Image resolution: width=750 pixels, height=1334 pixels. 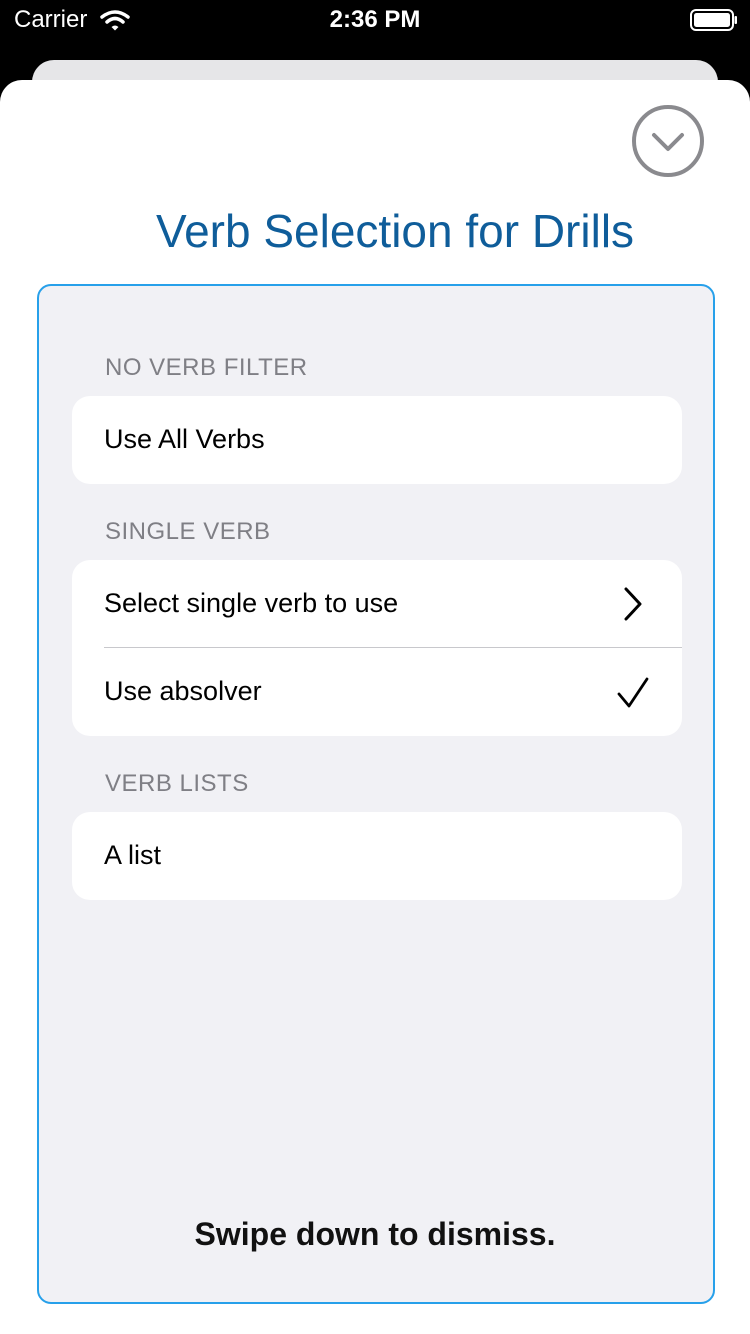 I want to click on row-label: Use All Verbs, so click(x=184, y=439).